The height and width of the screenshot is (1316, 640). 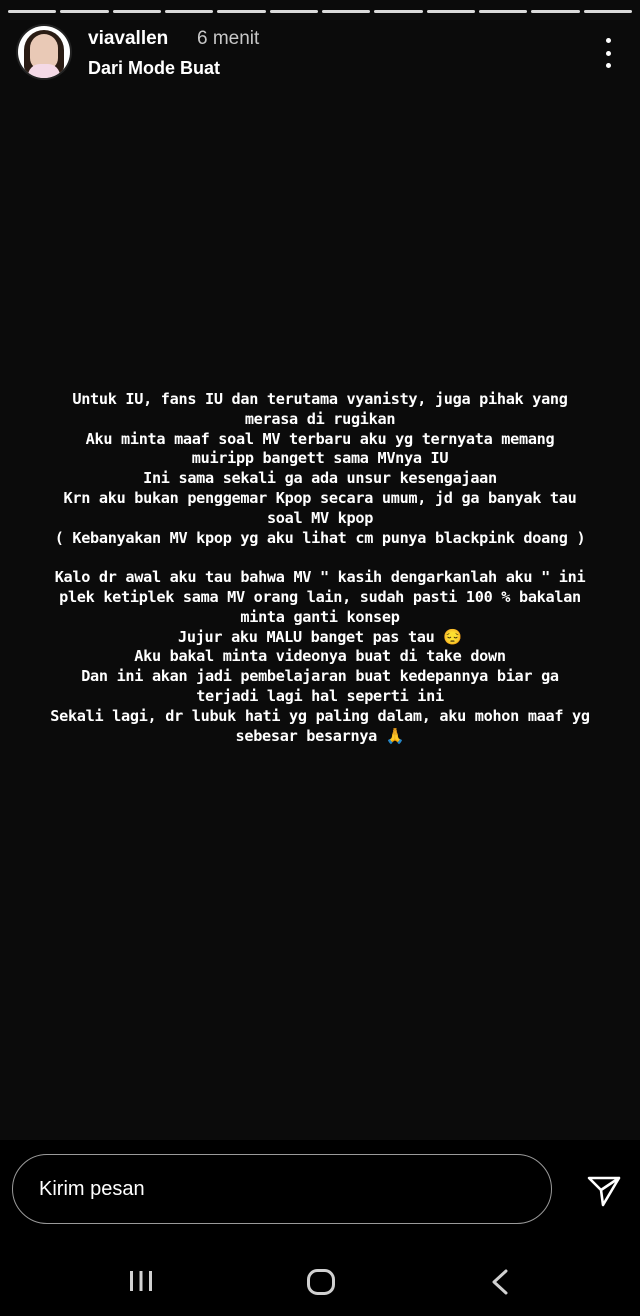 I want to click on story-line: terjadi lagi hal seperti ini, so click(x=320, y=695).